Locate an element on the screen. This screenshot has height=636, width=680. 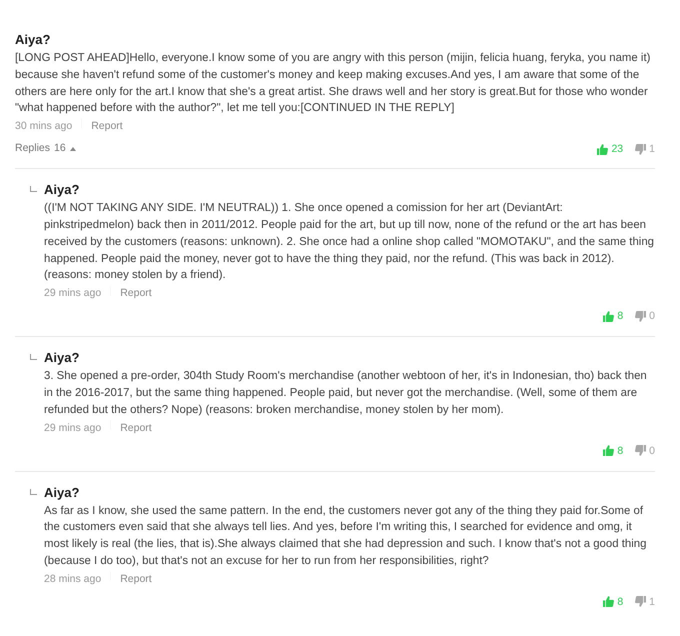
replies-toggle: Replies 16 is located at coordinates (45, 149).